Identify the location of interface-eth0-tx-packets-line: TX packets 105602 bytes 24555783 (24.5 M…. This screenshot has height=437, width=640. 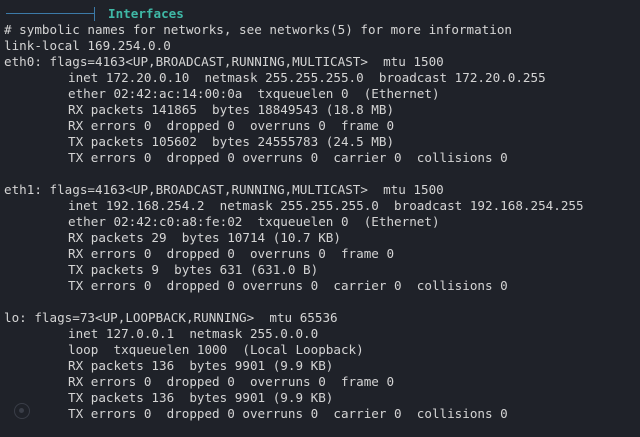
(231, 141).